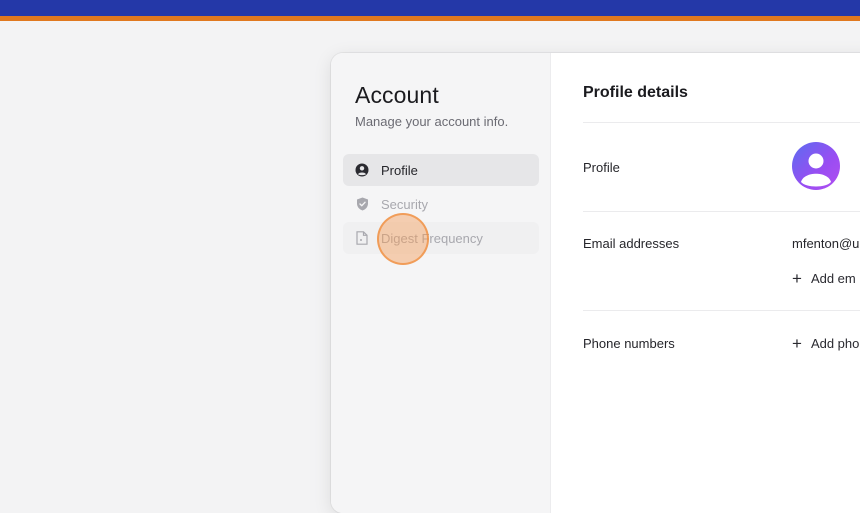 This screenshot has height=513, width=860. Describe the element at coordinates (362, 204) in the screenshot. I see `shield-icon` at that location.